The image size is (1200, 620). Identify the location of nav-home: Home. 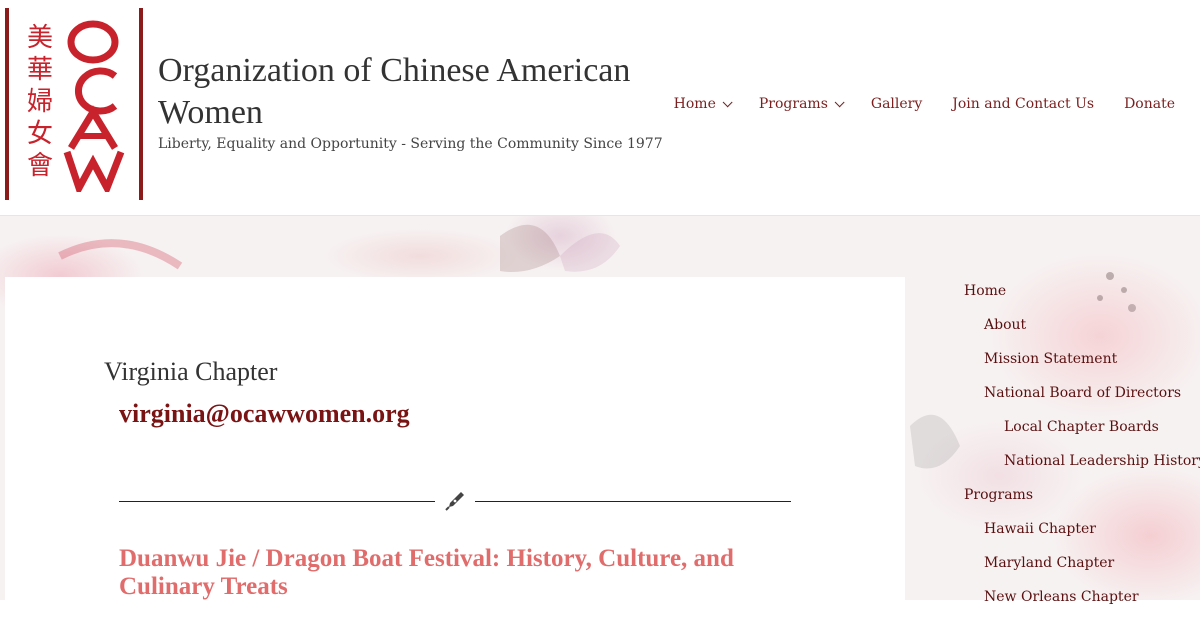
(701, 104).